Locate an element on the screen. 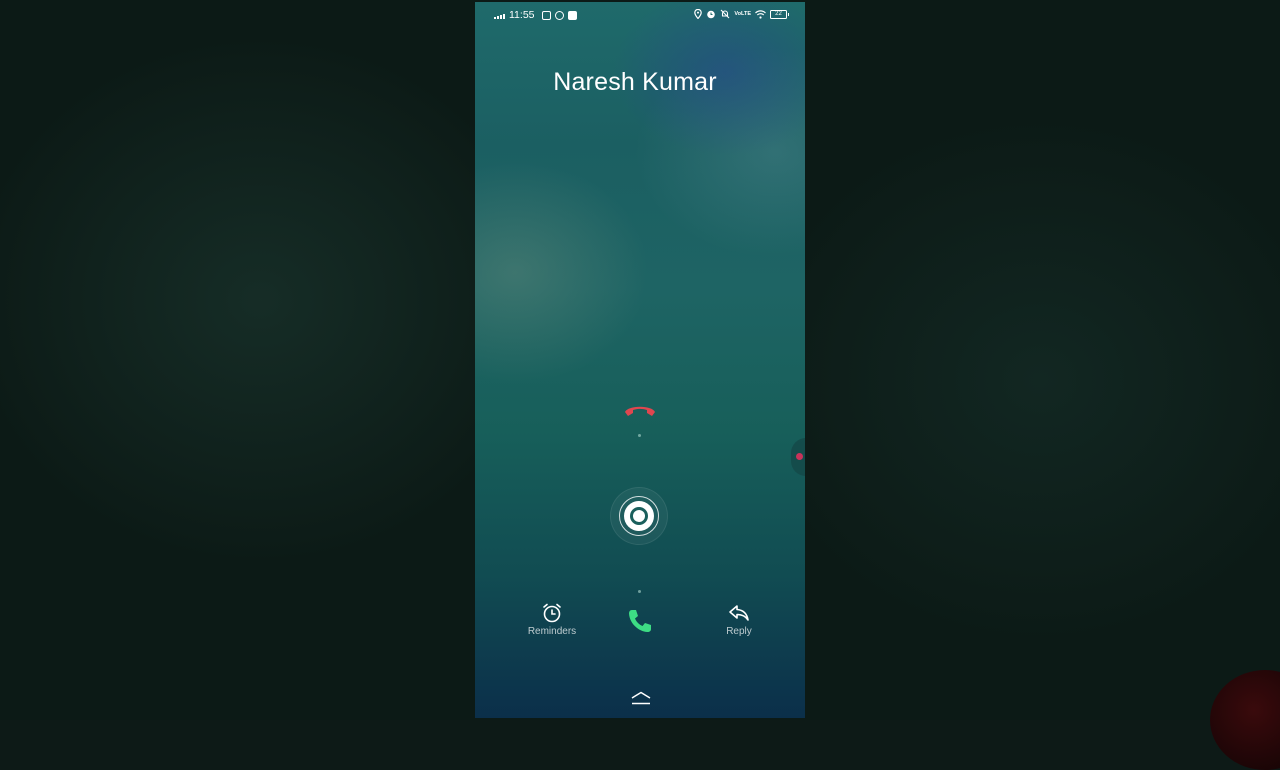  status-bar-right: VoLTE 22 is located at coordinates (740, 14).